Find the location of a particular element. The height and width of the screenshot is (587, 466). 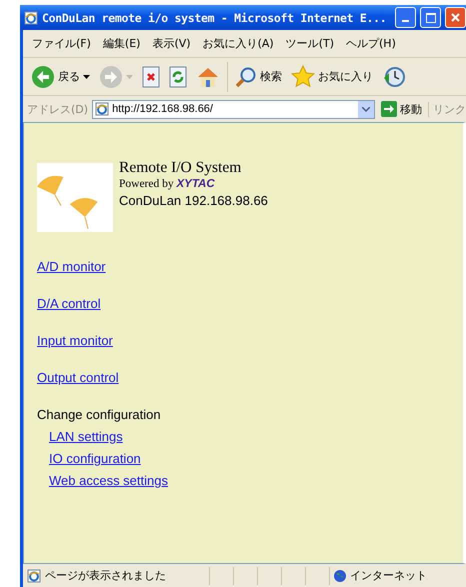

refresh-page-icon is located at coordinates (178, 77).